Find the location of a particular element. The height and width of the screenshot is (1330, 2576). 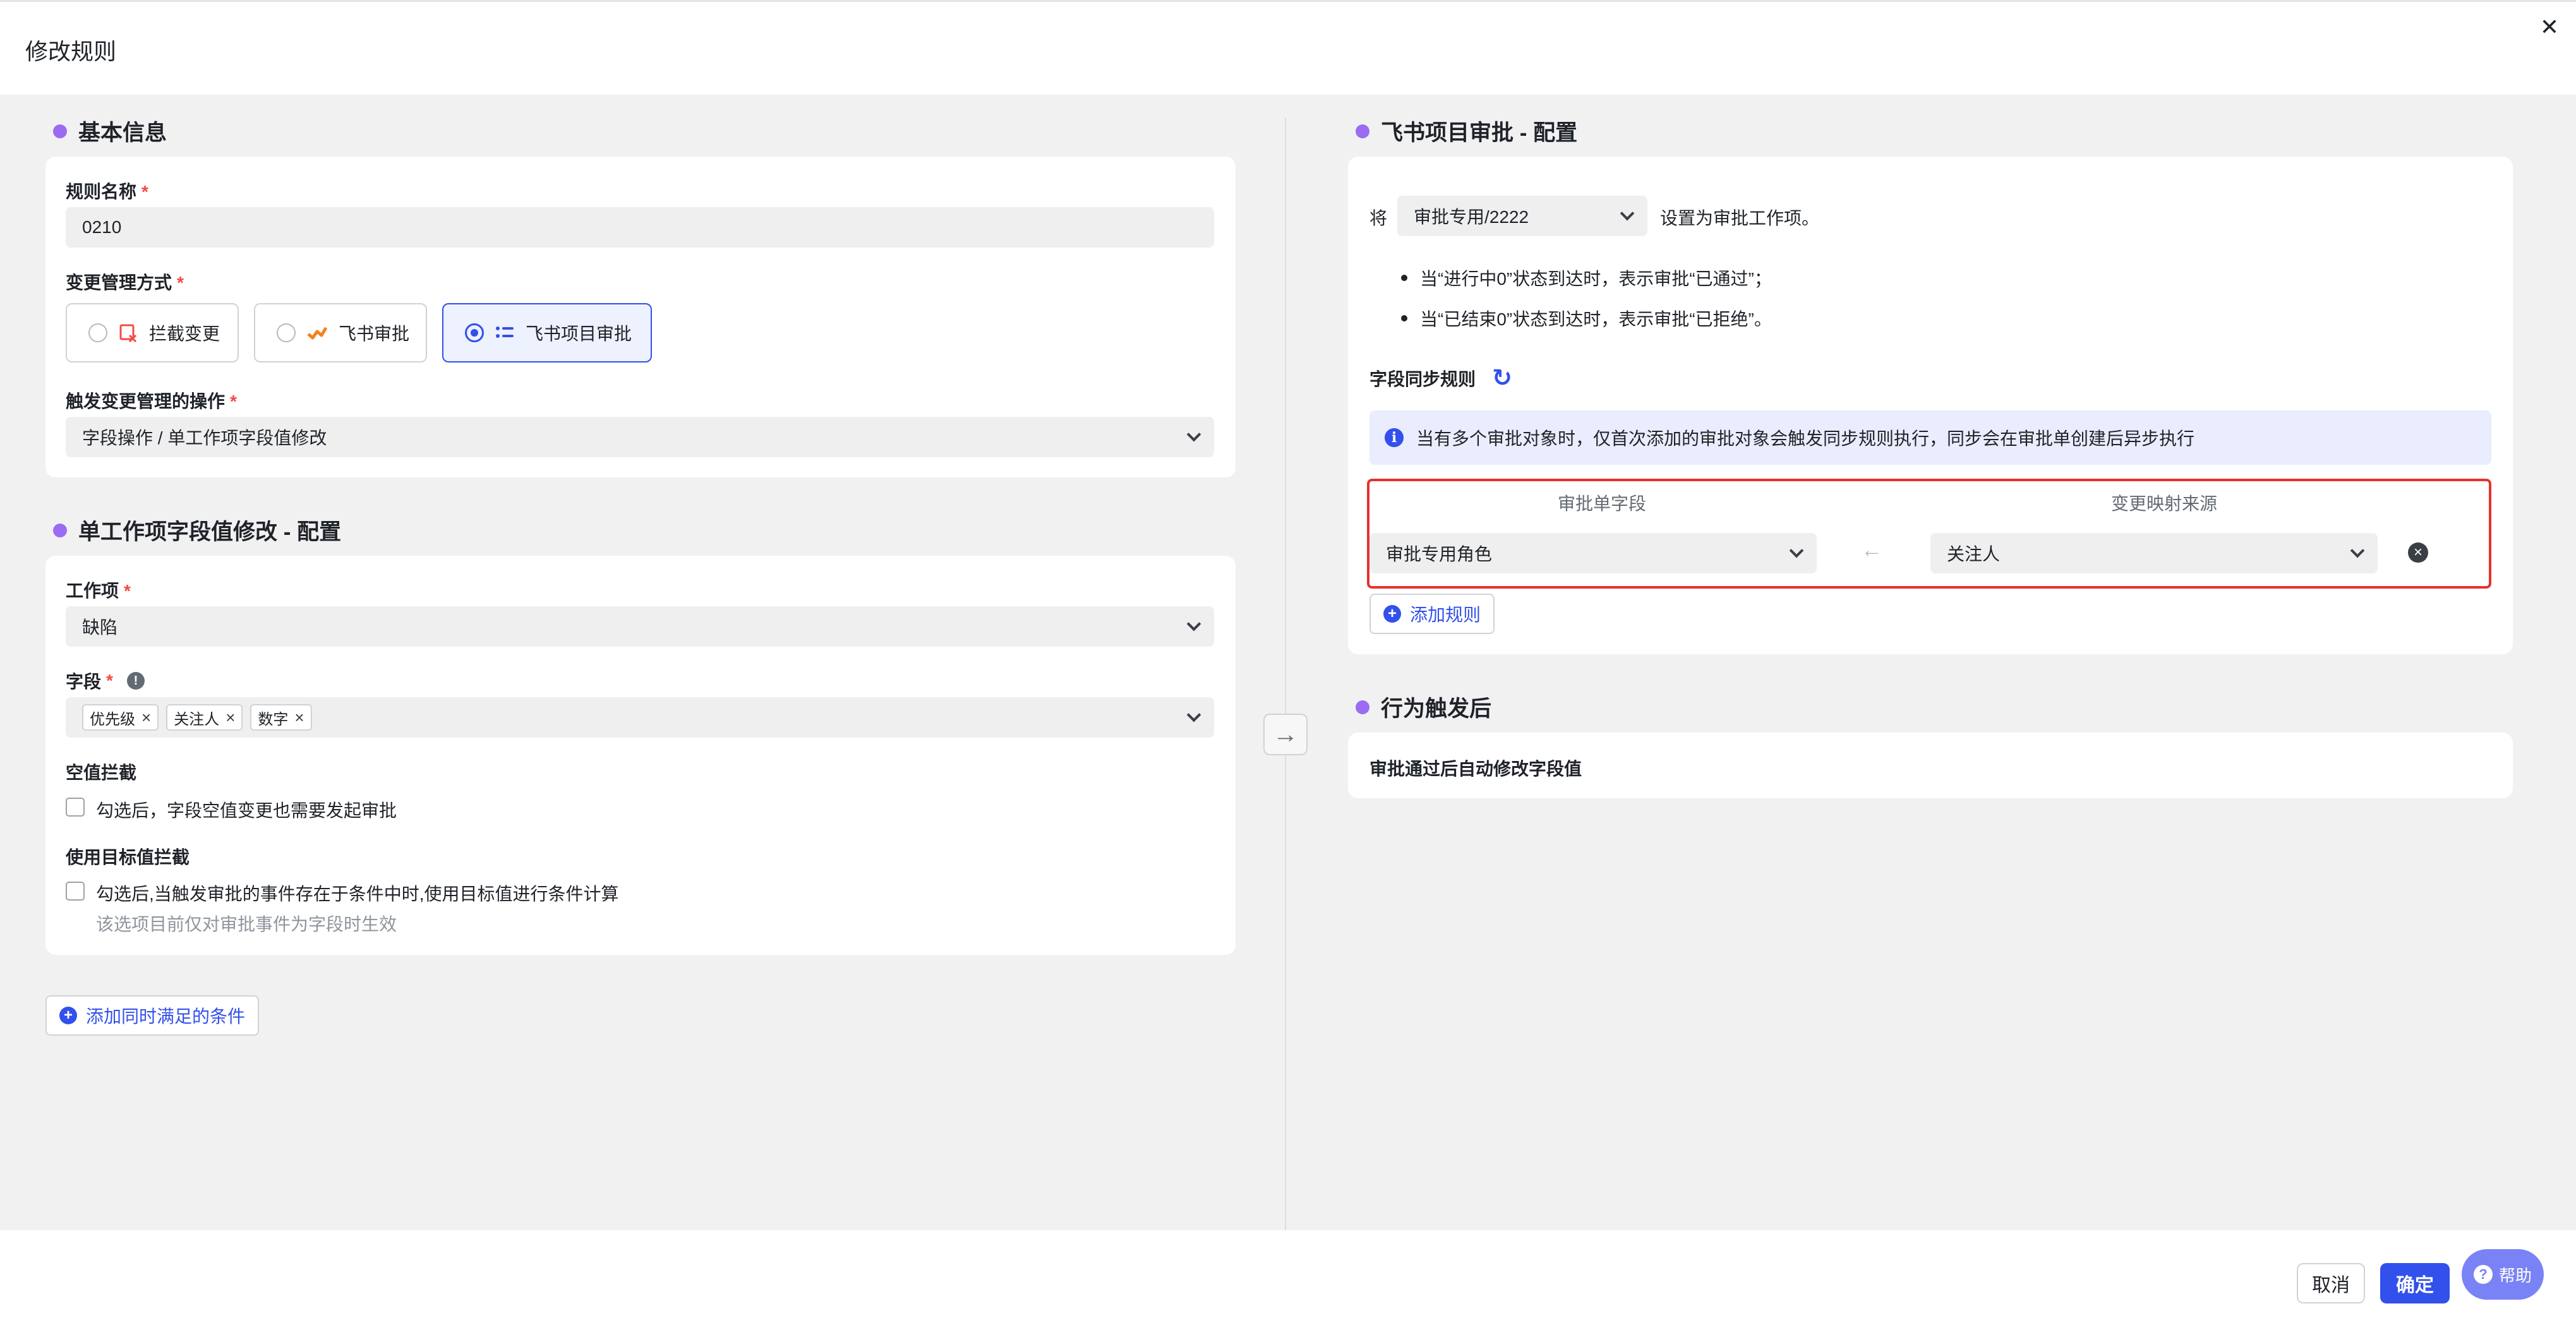

trigger-label: 触发变更管理的操作 * is located at coordinates (151, 401).